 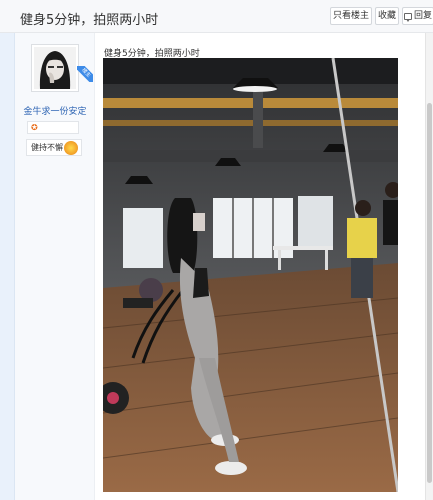 I want to click on avatar-frame, so click(x=55, y=68).